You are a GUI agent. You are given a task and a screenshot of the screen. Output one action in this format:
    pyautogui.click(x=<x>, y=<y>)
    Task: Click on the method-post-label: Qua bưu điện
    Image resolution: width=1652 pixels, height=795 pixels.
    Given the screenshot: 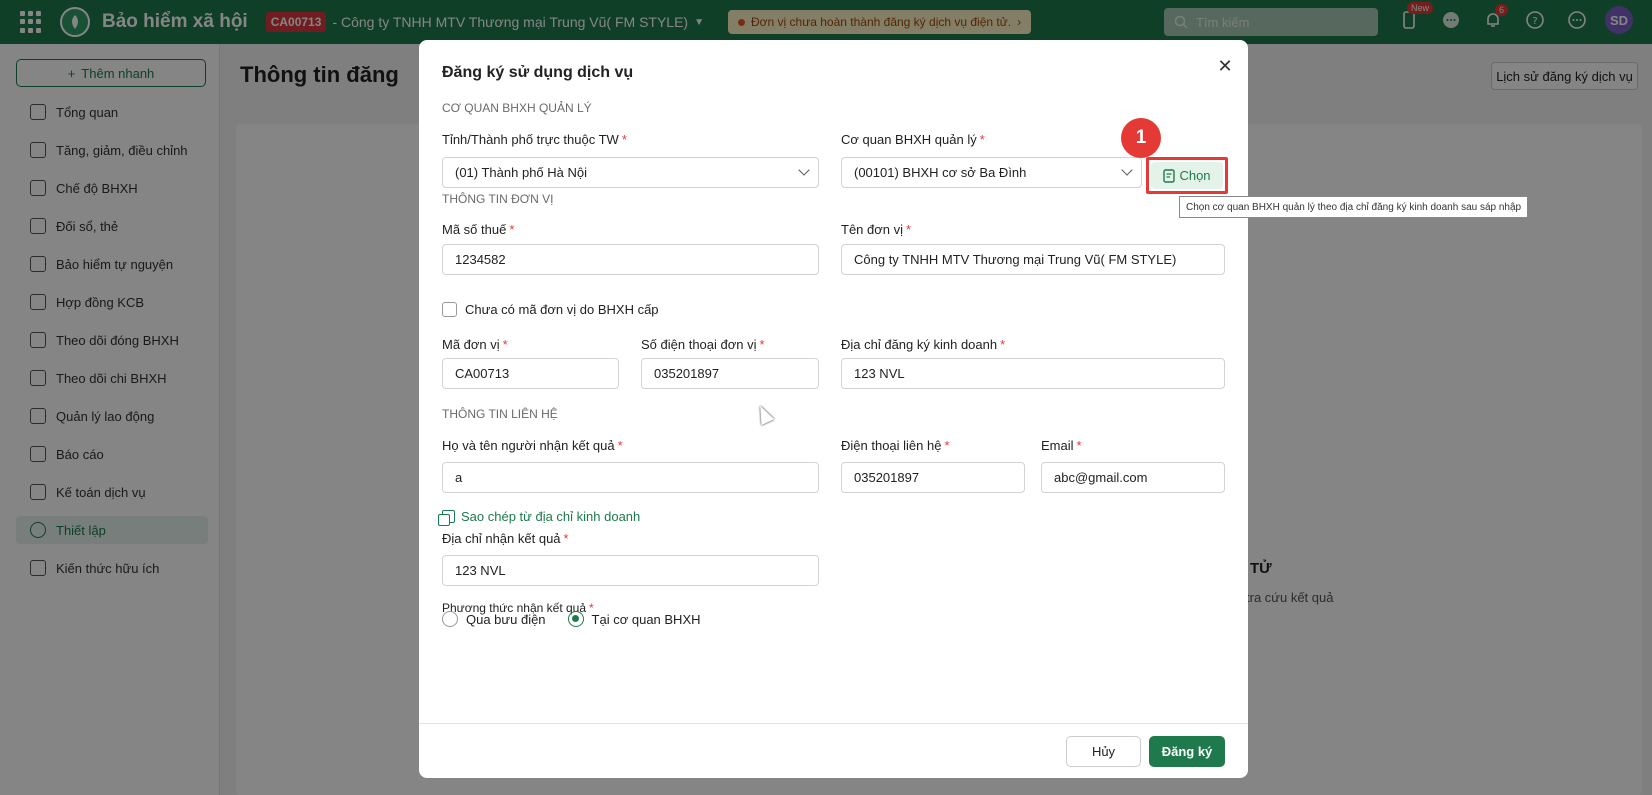 What is the action you would take?
    pyautogui.click(x=506, y=619)
    